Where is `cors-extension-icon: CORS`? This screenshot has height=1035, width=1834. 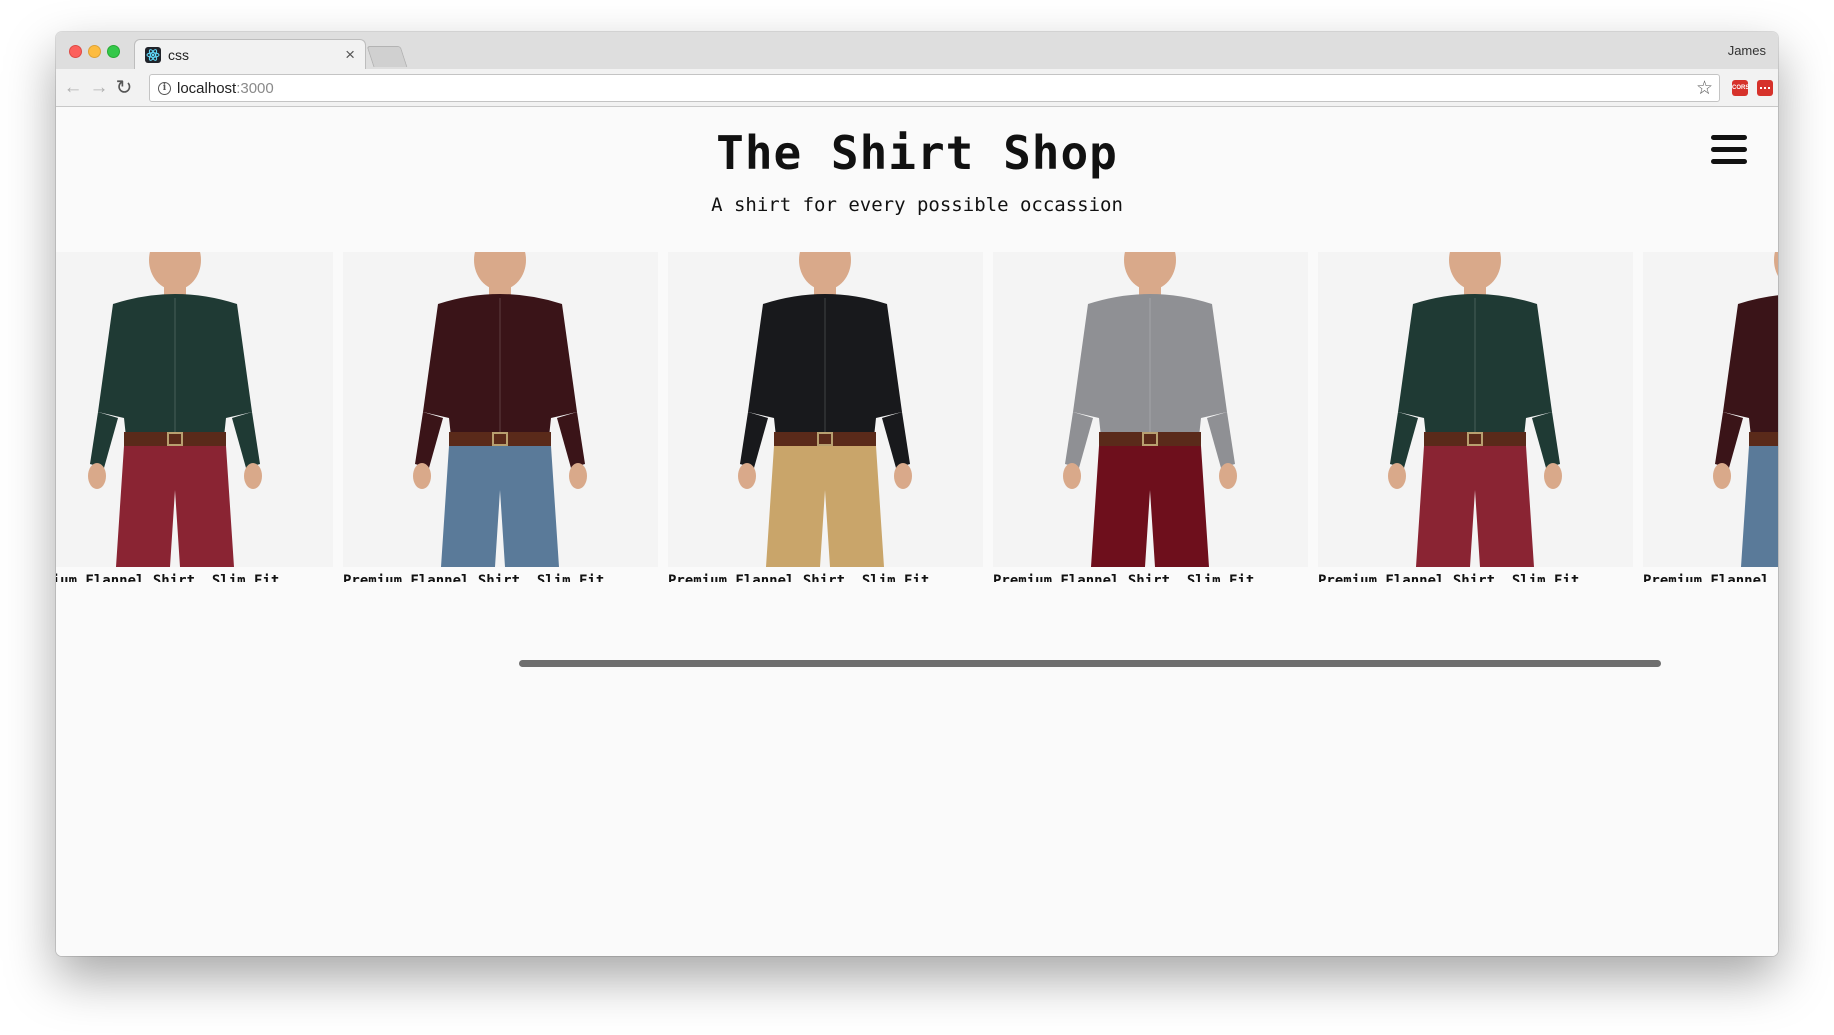 cors-extension-icon: CORS is located at coordinates (1740, 88).